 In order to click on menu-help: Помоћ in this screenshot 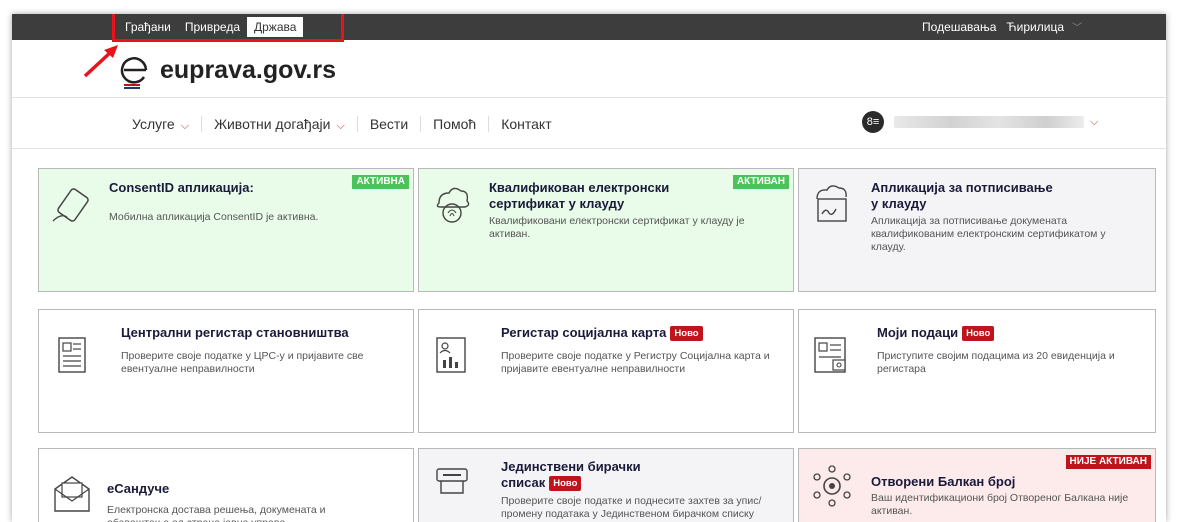, I will do `click(455, 124)`.